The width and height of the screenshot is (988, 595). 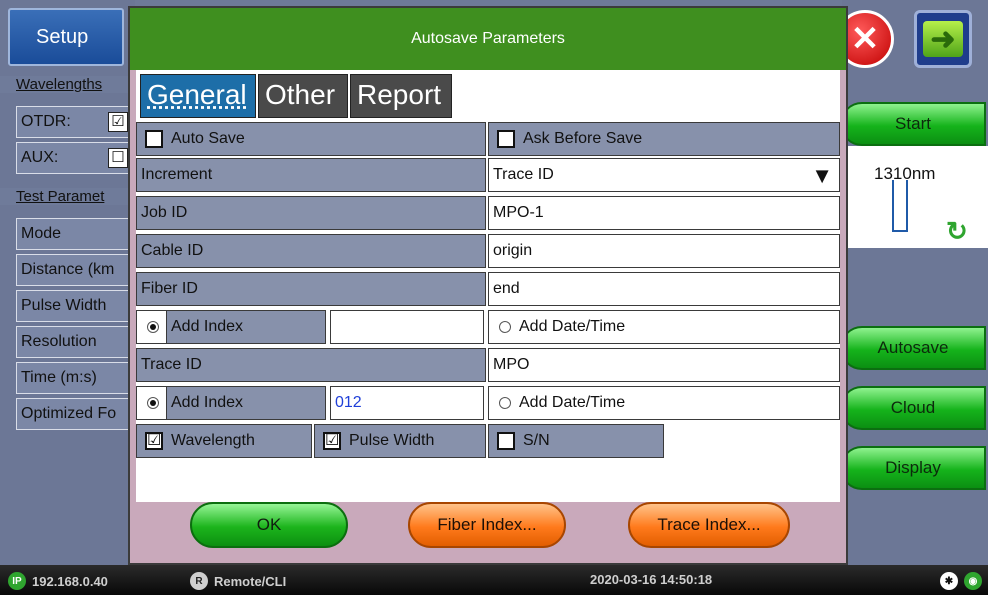 What do you see at coordinates (536, 440) in the screenshot?
I see `sn-label: S/N` at bounding box center [536, 440].